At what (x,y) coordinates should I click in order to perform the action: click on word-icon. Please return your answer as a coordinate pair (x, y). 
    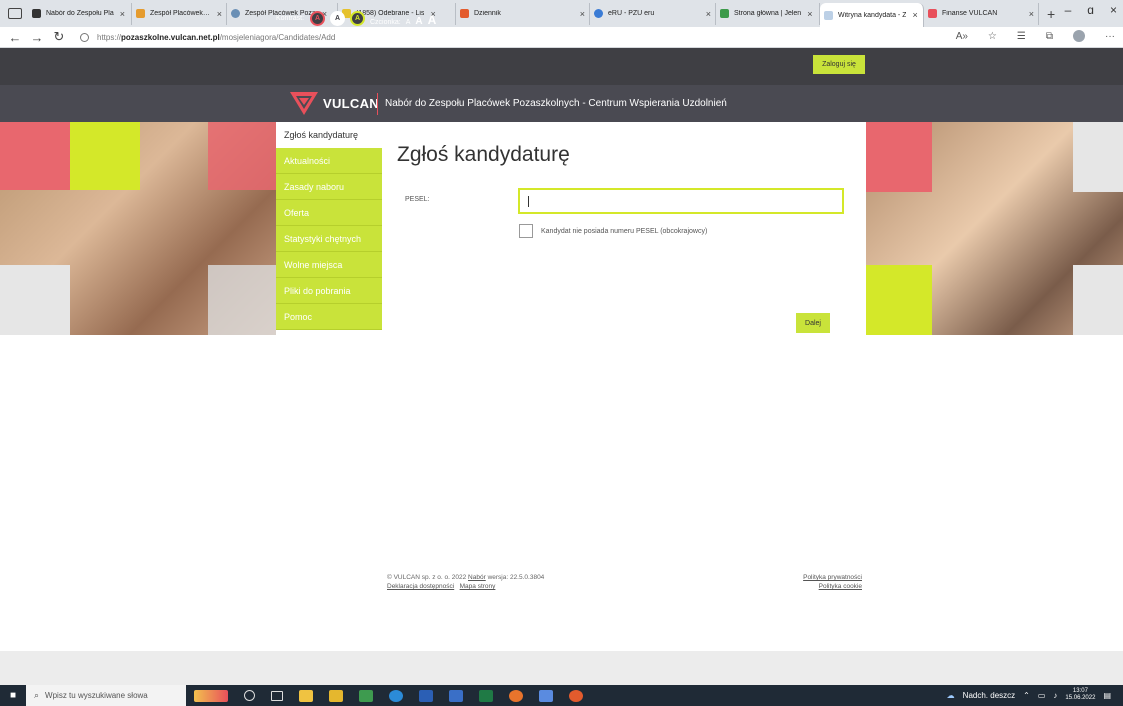
    Looking at the image, I should click on (426, 695).